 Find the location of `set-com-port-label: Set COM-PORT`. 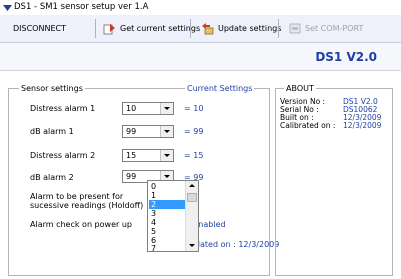

set-com-port-label: Set COM-PORT is located at coordinates (334, 28).